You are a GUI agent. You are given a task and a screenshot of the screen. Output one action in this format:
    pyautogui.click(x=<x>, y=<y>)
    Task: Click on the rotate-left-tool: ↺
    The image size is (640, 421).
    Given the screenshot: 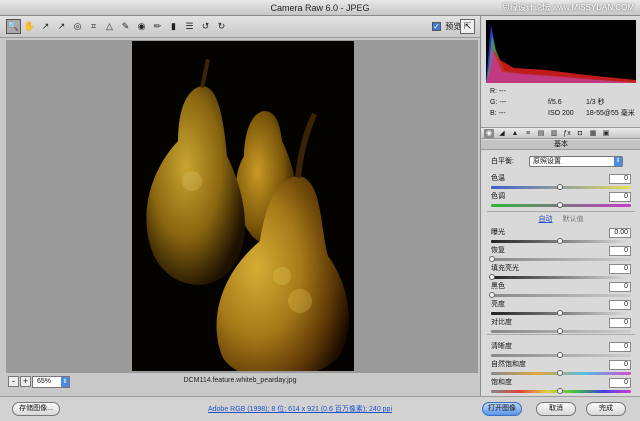 What is the action you would take?
    pyautogui.click(x=205, y=26)
    